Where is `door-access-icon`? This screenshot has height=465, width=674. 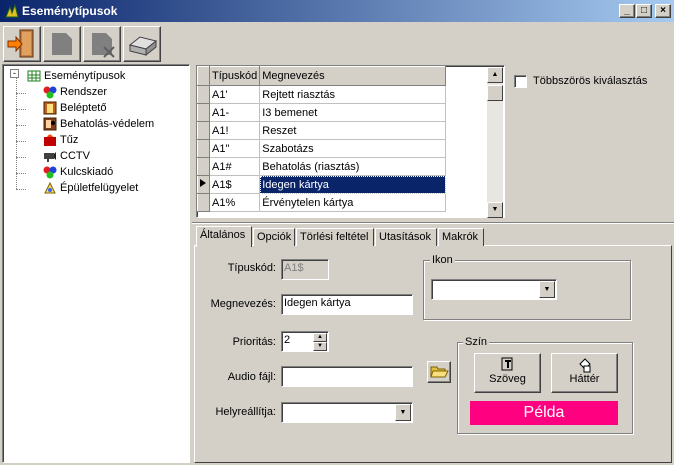
door-access-icon is located at coordinates (50, 108).